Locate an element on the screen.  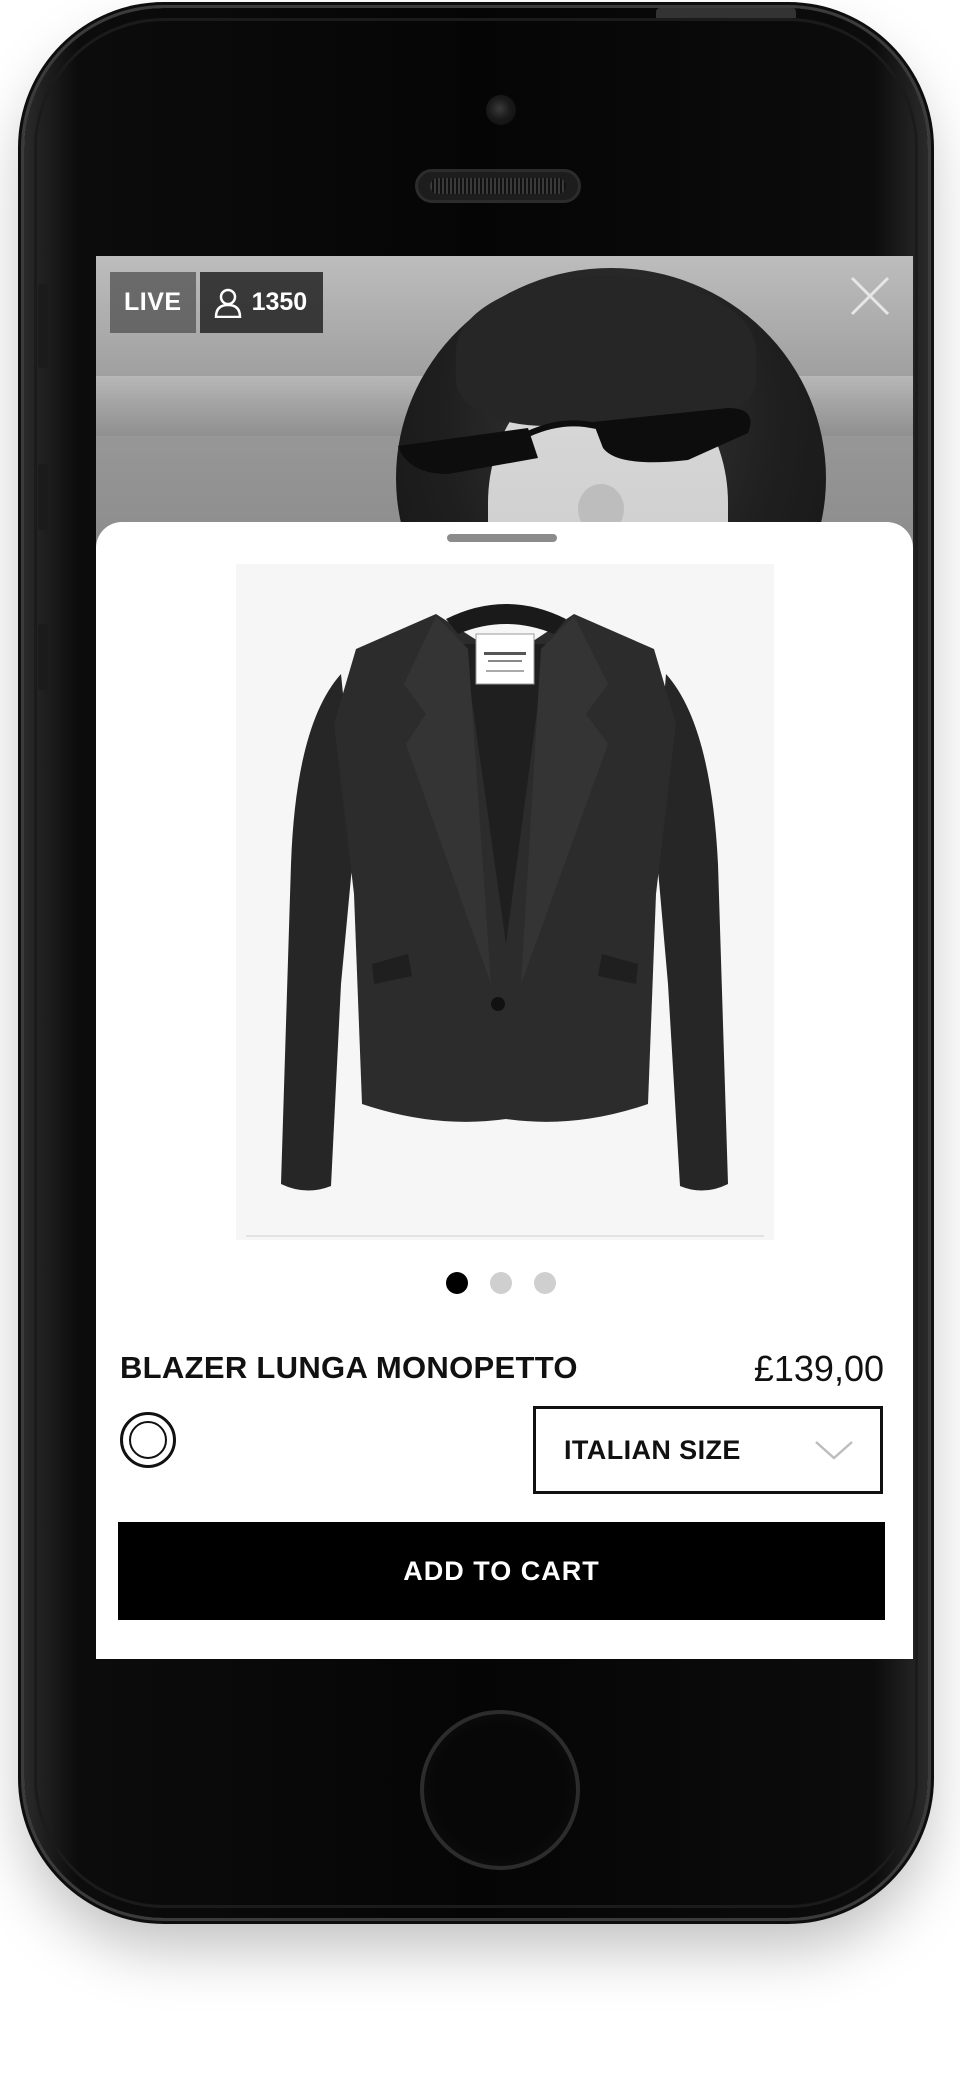
product-name: BLAZER LUNGA MONOPETTO is located at coordinates (349, 1367).